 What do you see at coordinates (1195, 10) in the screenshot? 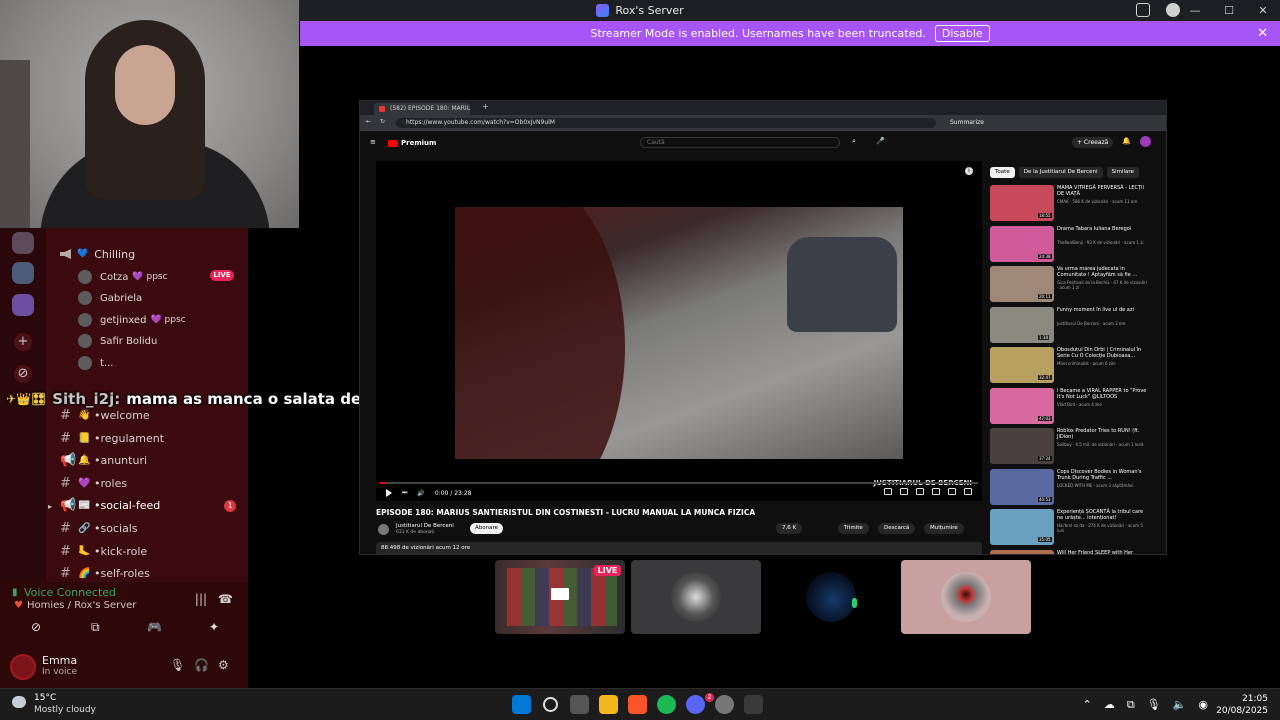
I see `minimize-button: —` at bounding box center [1195, 10].